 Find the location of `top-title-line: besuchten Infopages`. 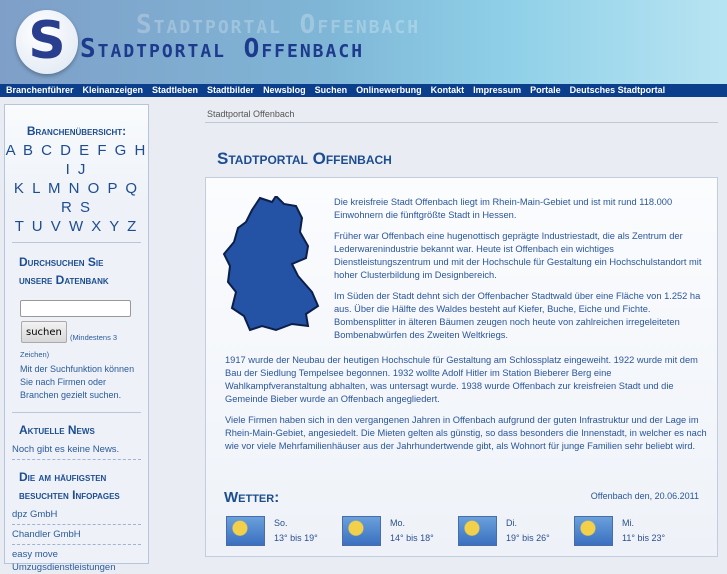

top-title-line: besuchten Infopages is located at coordinates (69, 495).